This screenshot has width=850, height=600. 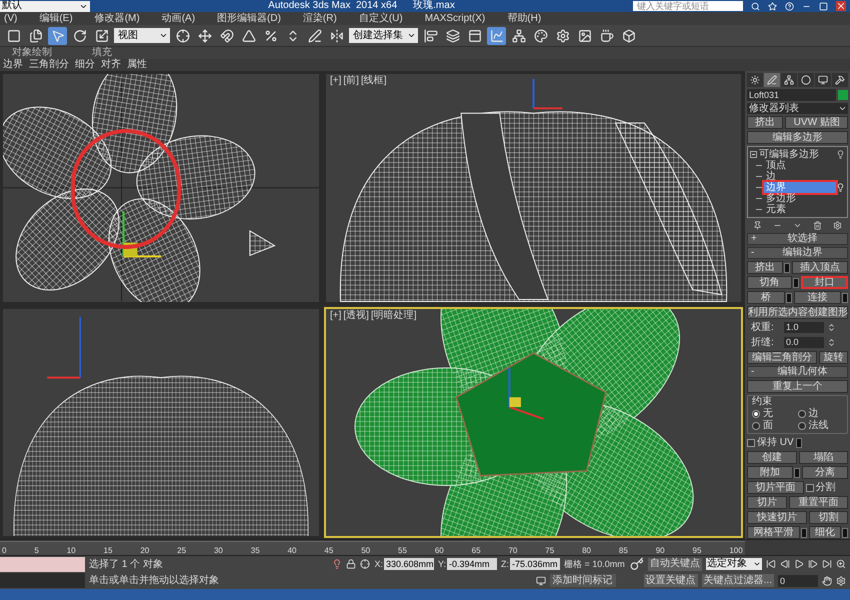 I want to click on modifier-button: UVW 贴图, so click(x=816, y=122).